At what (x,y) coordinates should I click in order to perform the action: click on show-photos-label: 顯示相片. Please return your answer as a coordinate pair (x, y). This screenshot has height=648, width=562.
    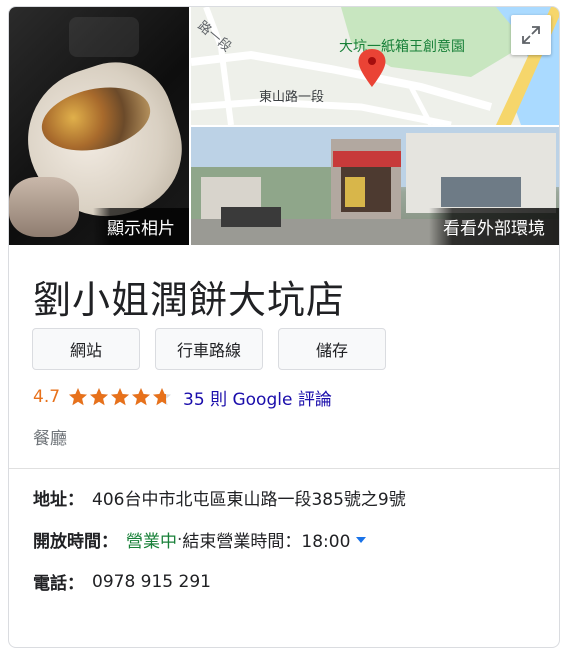
    Looking at the image, I should click on (141, 226).